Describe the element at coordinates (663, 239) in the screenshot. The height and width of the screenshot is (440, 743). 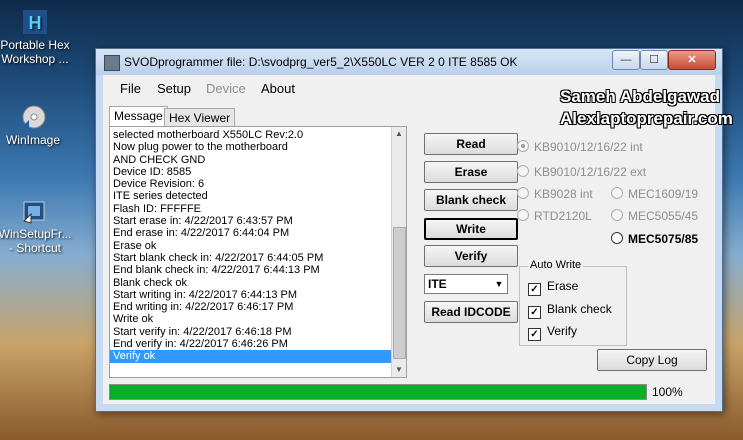
I see `radio-label: MEC5075/85` at that location.